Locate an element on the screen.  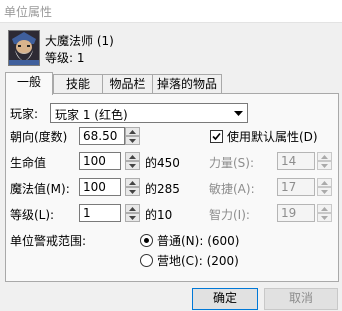
cancel-button-label: 取消 is located at coordinates (300, 298).